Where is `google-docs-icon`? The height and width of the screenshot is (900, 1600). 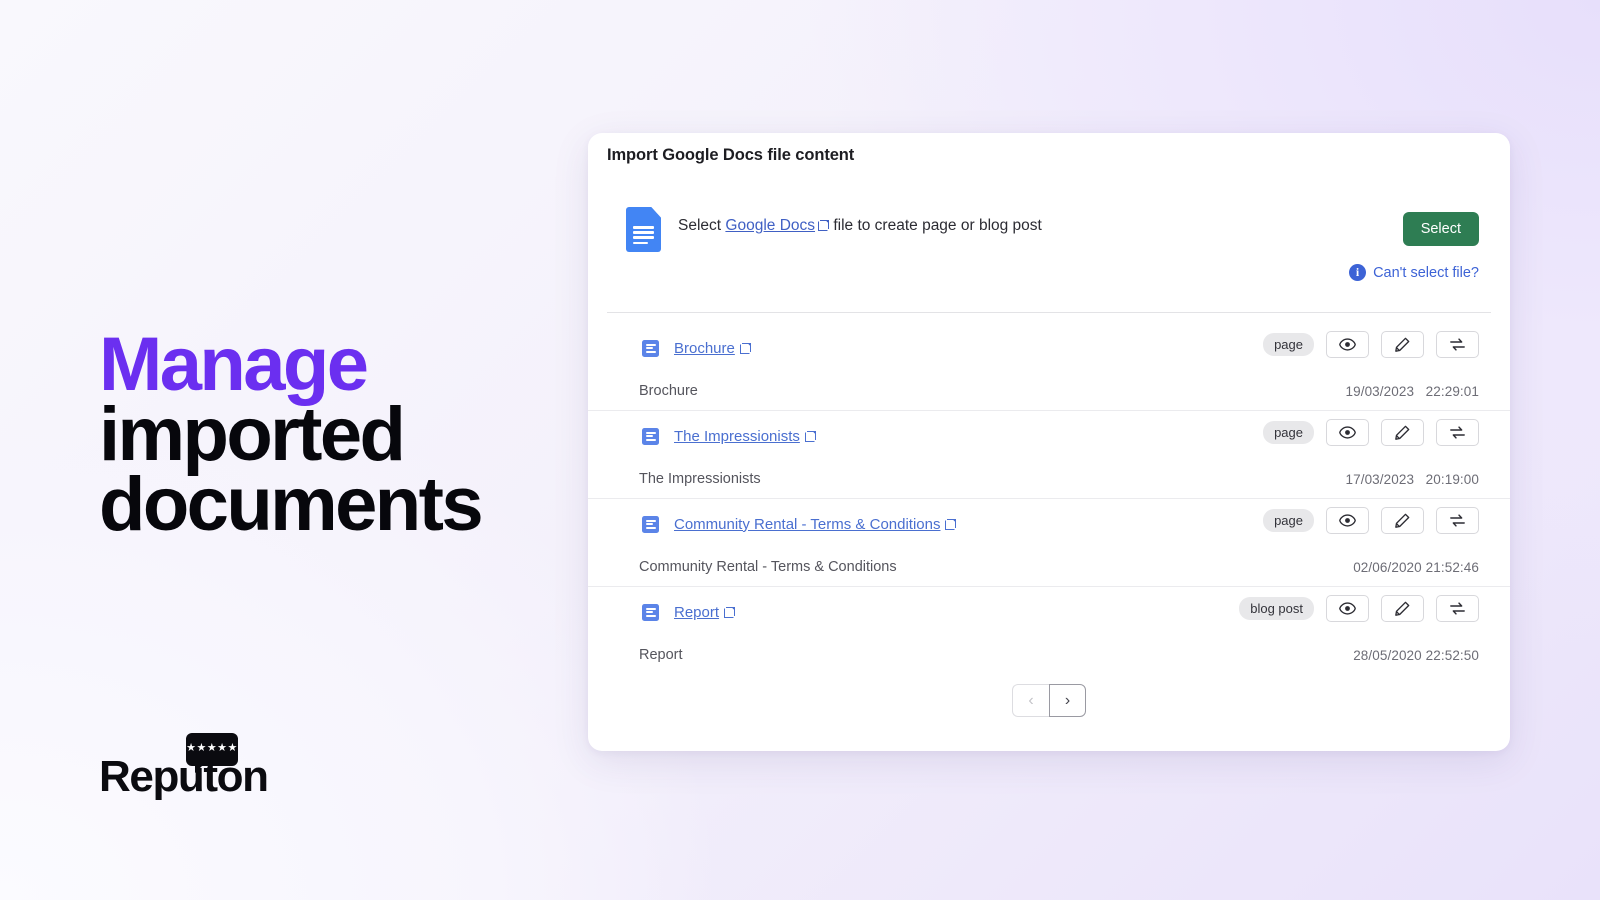 google-docs-icon is located at coordinates (643, 229).